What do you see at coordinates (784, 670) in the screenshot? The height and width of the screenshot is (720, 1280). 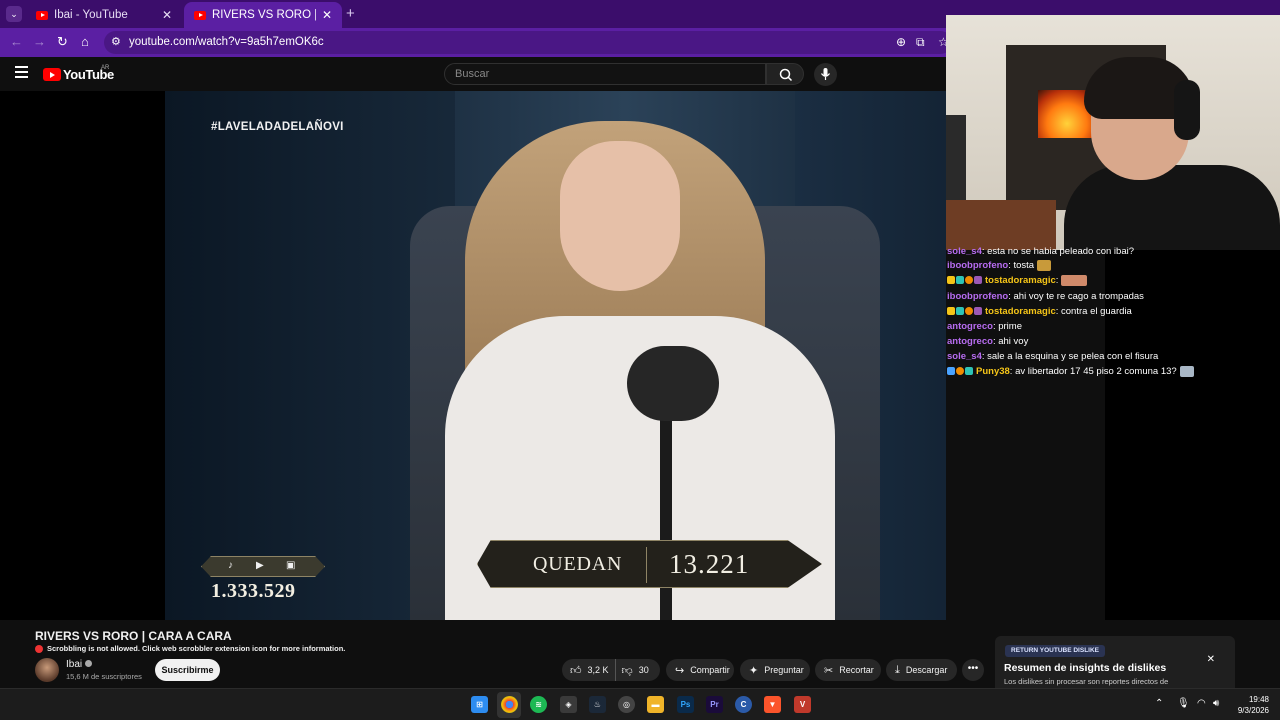 I see `ask-label: Preguntar` at bounding box center [784, 670].